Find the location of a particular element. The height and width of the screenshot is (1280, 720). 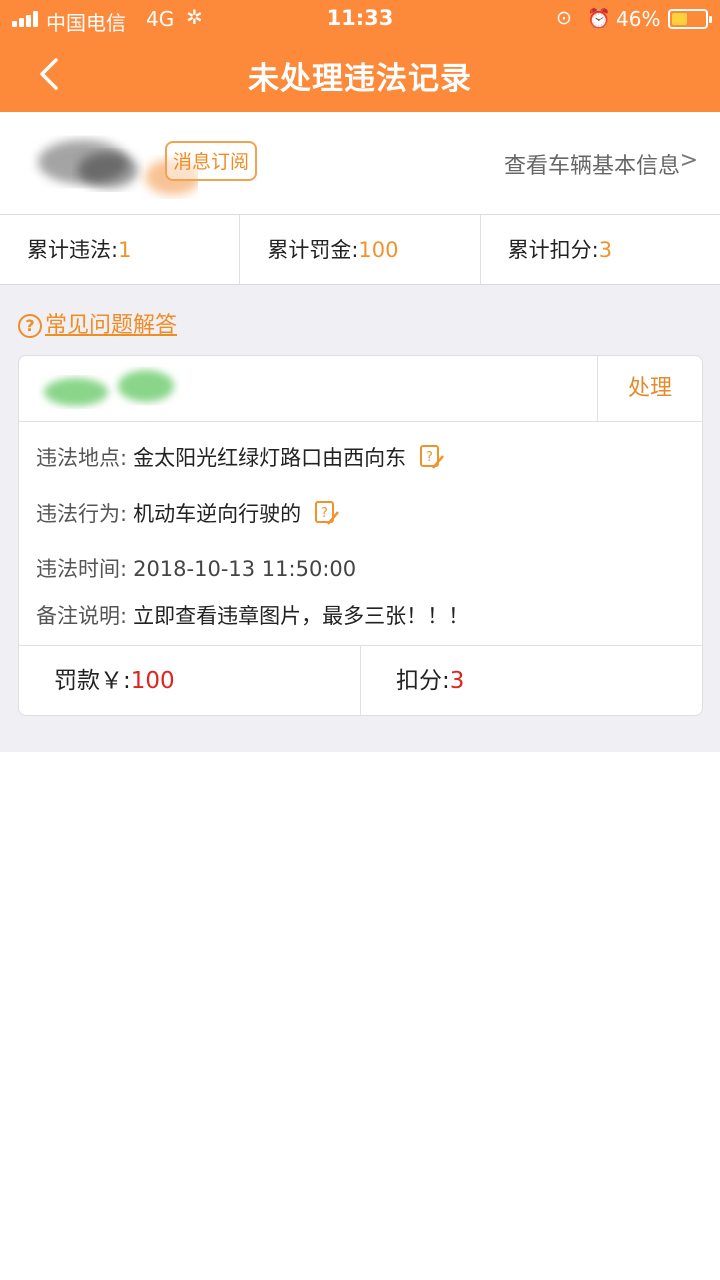

total-fines-value: 100 is located at coordinates (378, 250).